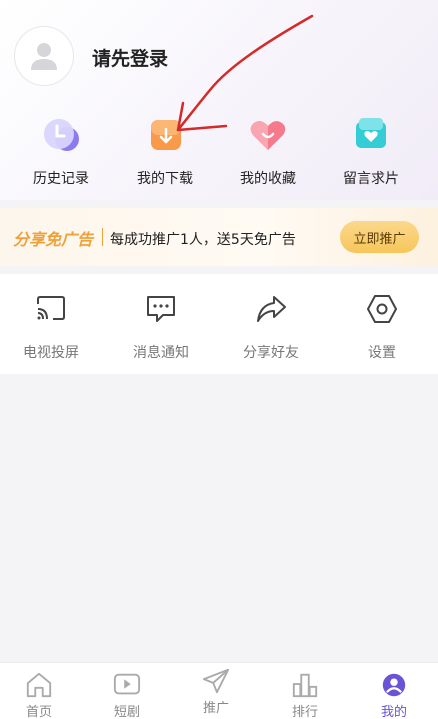 This screenshot has width=438, height=719. What do you see at coordinates (394, 685) in the screenshot?
I see `user-profile-icon` at bounding box center [394, 685].